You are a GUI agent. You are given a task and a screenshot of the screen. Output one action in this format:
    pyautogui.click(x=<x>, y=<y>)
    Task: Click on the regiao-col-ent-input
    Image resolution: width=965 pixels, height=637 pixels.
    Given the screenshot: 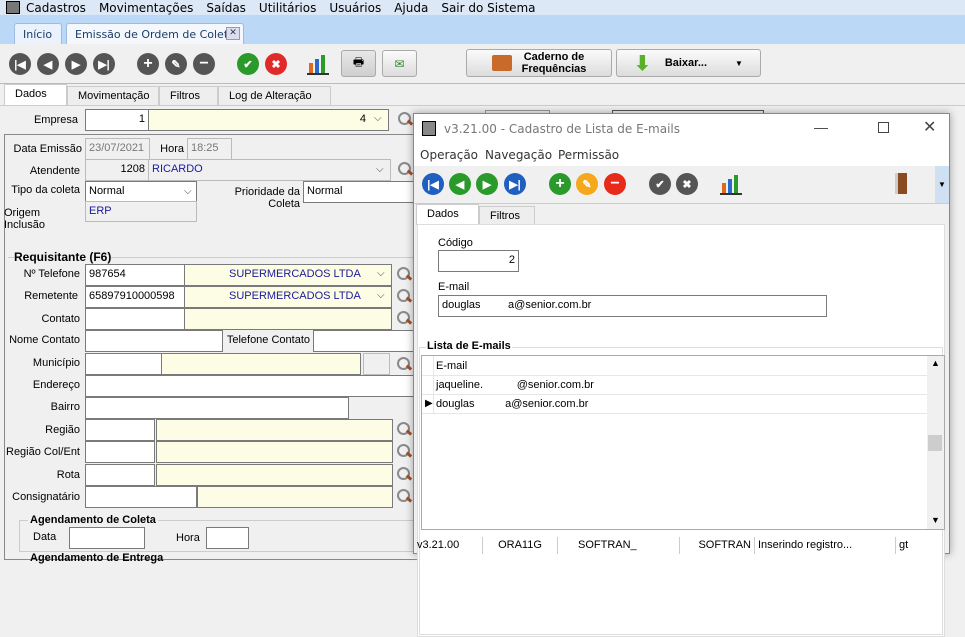 What is the action you would take?
    pyautogui.click(x=120, y=452)
    